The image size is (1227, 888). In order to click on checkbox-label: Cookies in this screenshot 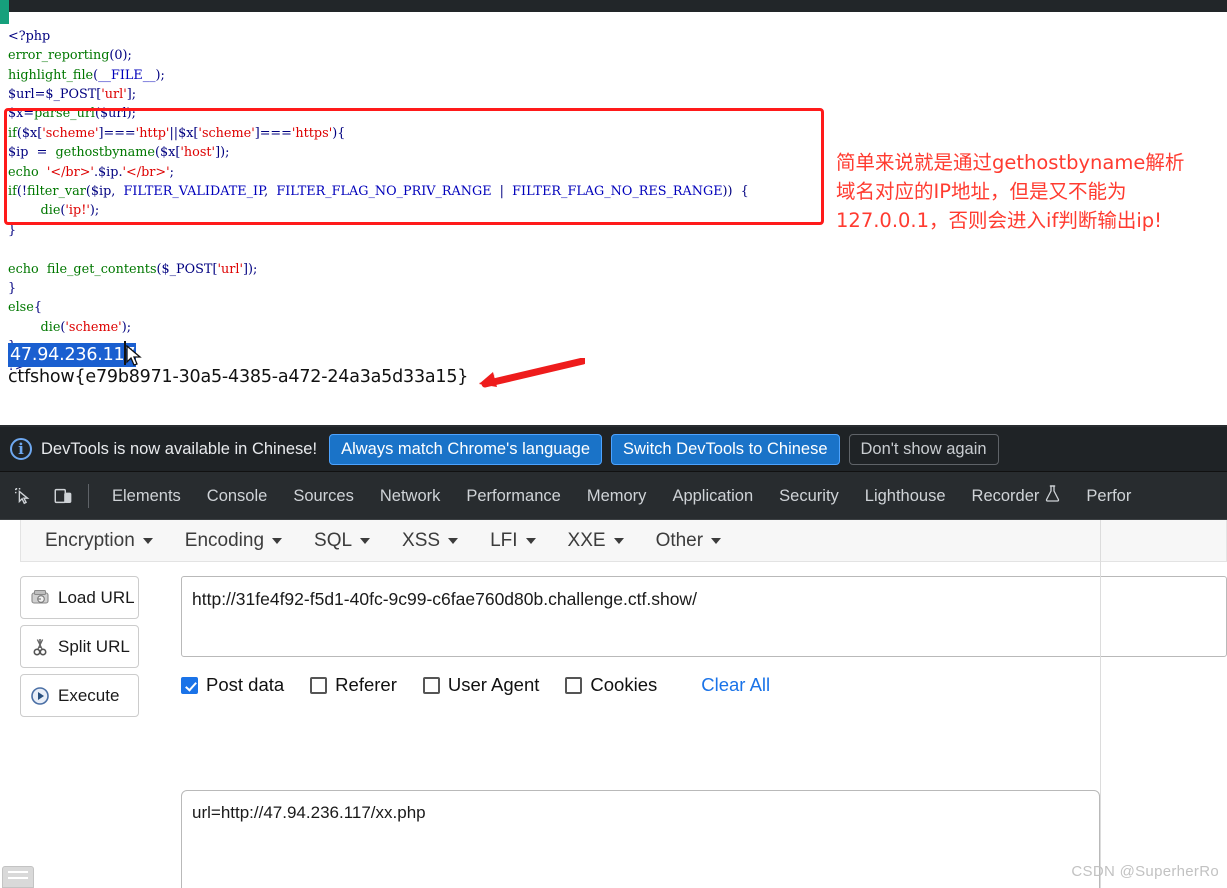, I will do `click(624, 684)`.